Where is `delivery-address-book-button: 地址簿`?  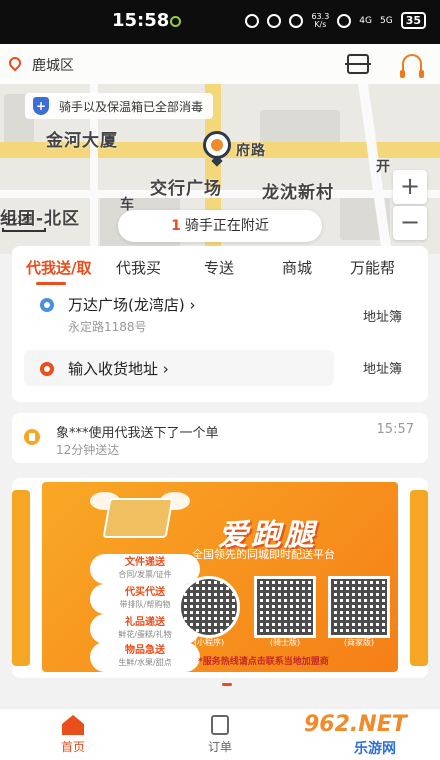 delivery-address-book-button: 地址簿 is located at coordinates (382, 367).